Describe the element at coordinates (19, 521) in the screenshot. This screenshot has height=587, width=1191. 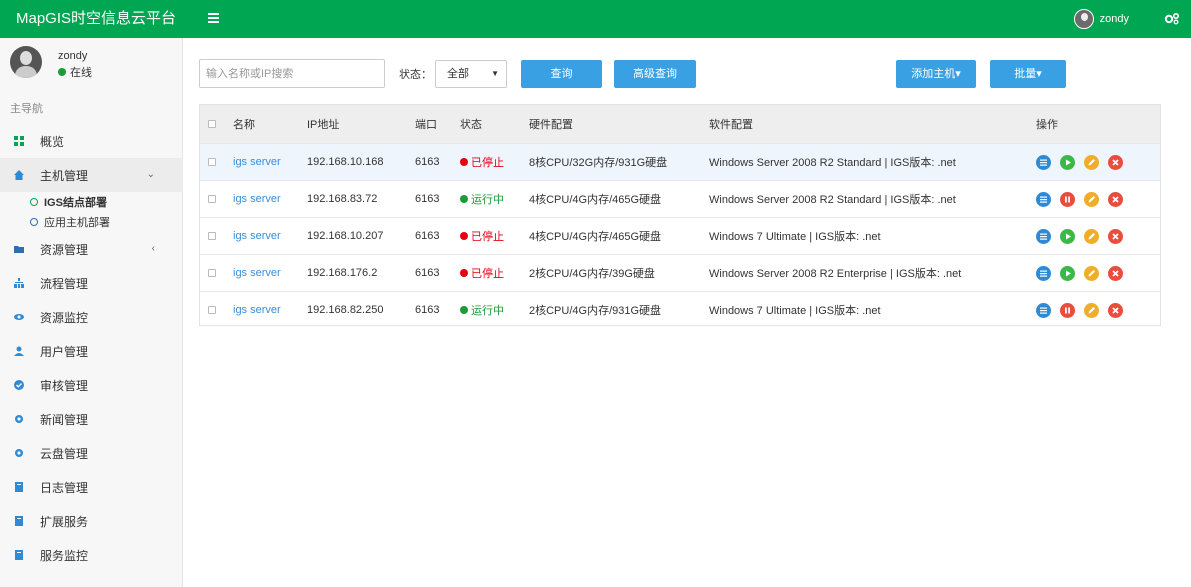
I see `book-icon` at that location.